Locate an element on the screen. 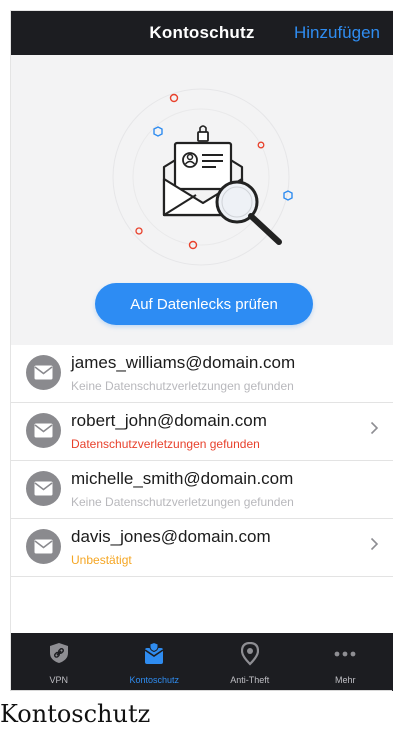 The image size is (393, 738). tab-label: Kontoschutz is located at coordinates (154, 680).